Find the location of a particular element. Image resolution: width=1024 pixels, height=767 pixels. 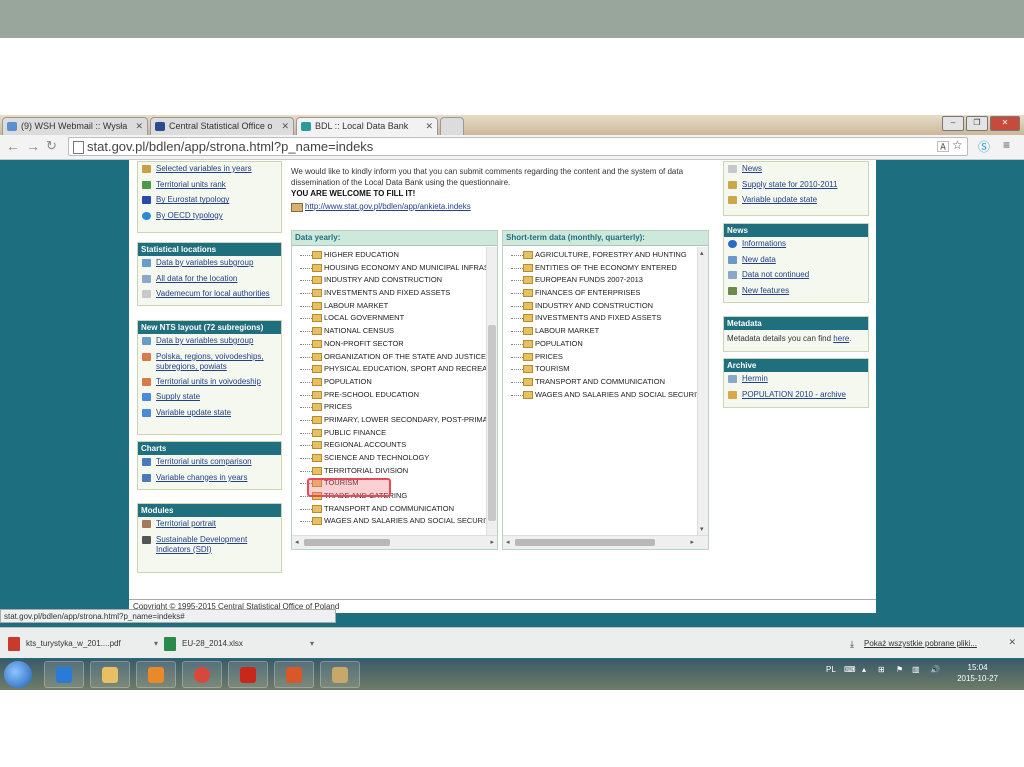

tree-item: PUBLIC FINANCE is located at coordinates (389, 433).